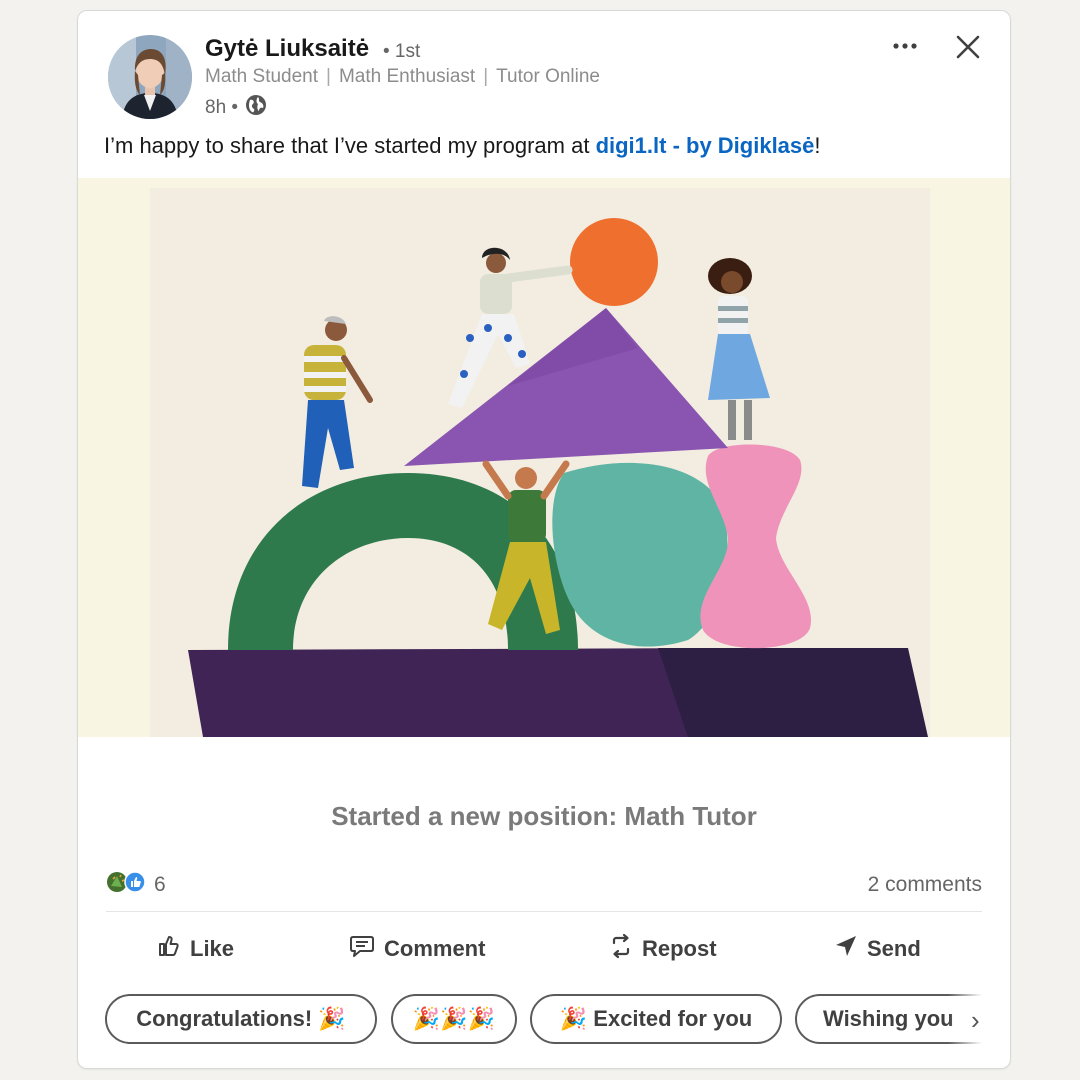 The image size is (1080, 1080). I want to click on send-icon, so click(846, 949).